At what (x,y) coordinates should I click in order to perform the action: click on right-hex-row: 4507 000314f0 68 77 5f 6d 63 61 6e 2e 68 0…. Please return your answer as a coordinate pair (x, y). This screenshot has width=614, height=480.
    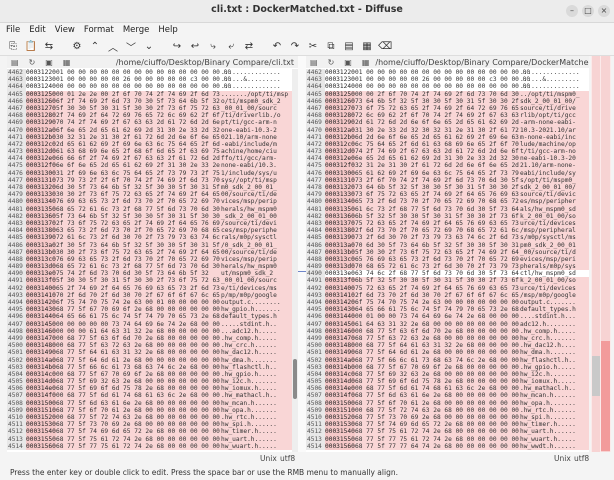
    Looking at the image, I should click on (447, 396).